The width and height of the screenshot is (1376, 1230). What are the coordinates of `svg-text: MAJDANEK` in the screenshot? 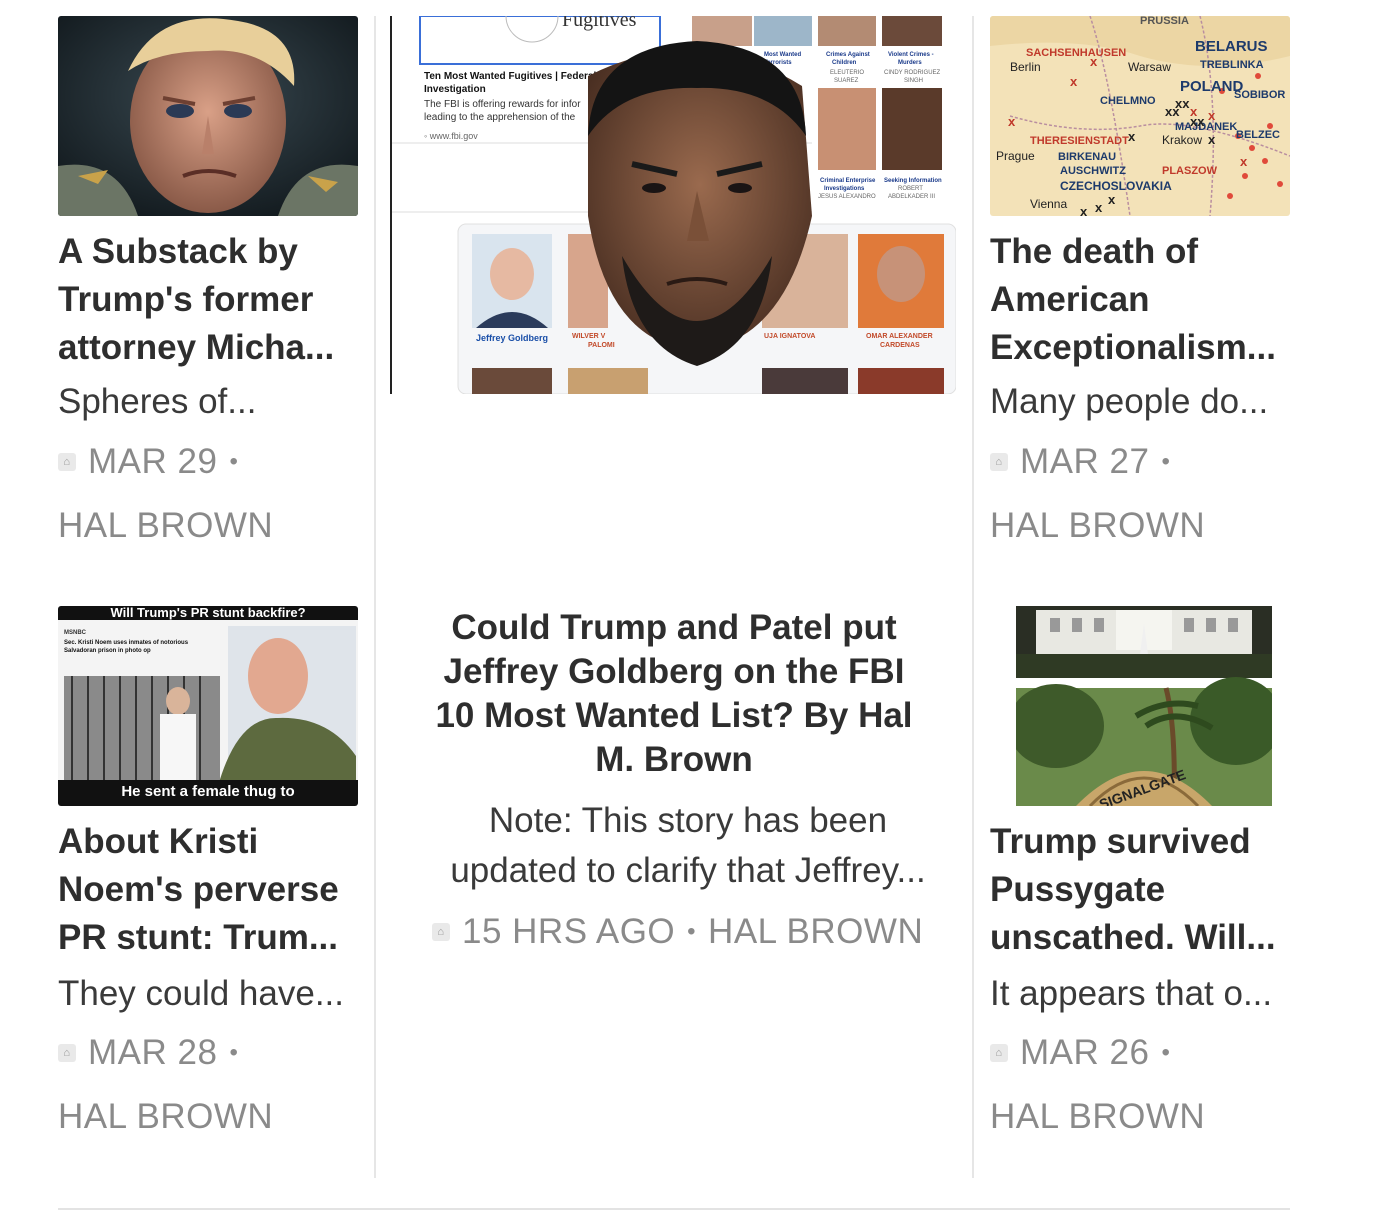 It's located at (1206, 127).